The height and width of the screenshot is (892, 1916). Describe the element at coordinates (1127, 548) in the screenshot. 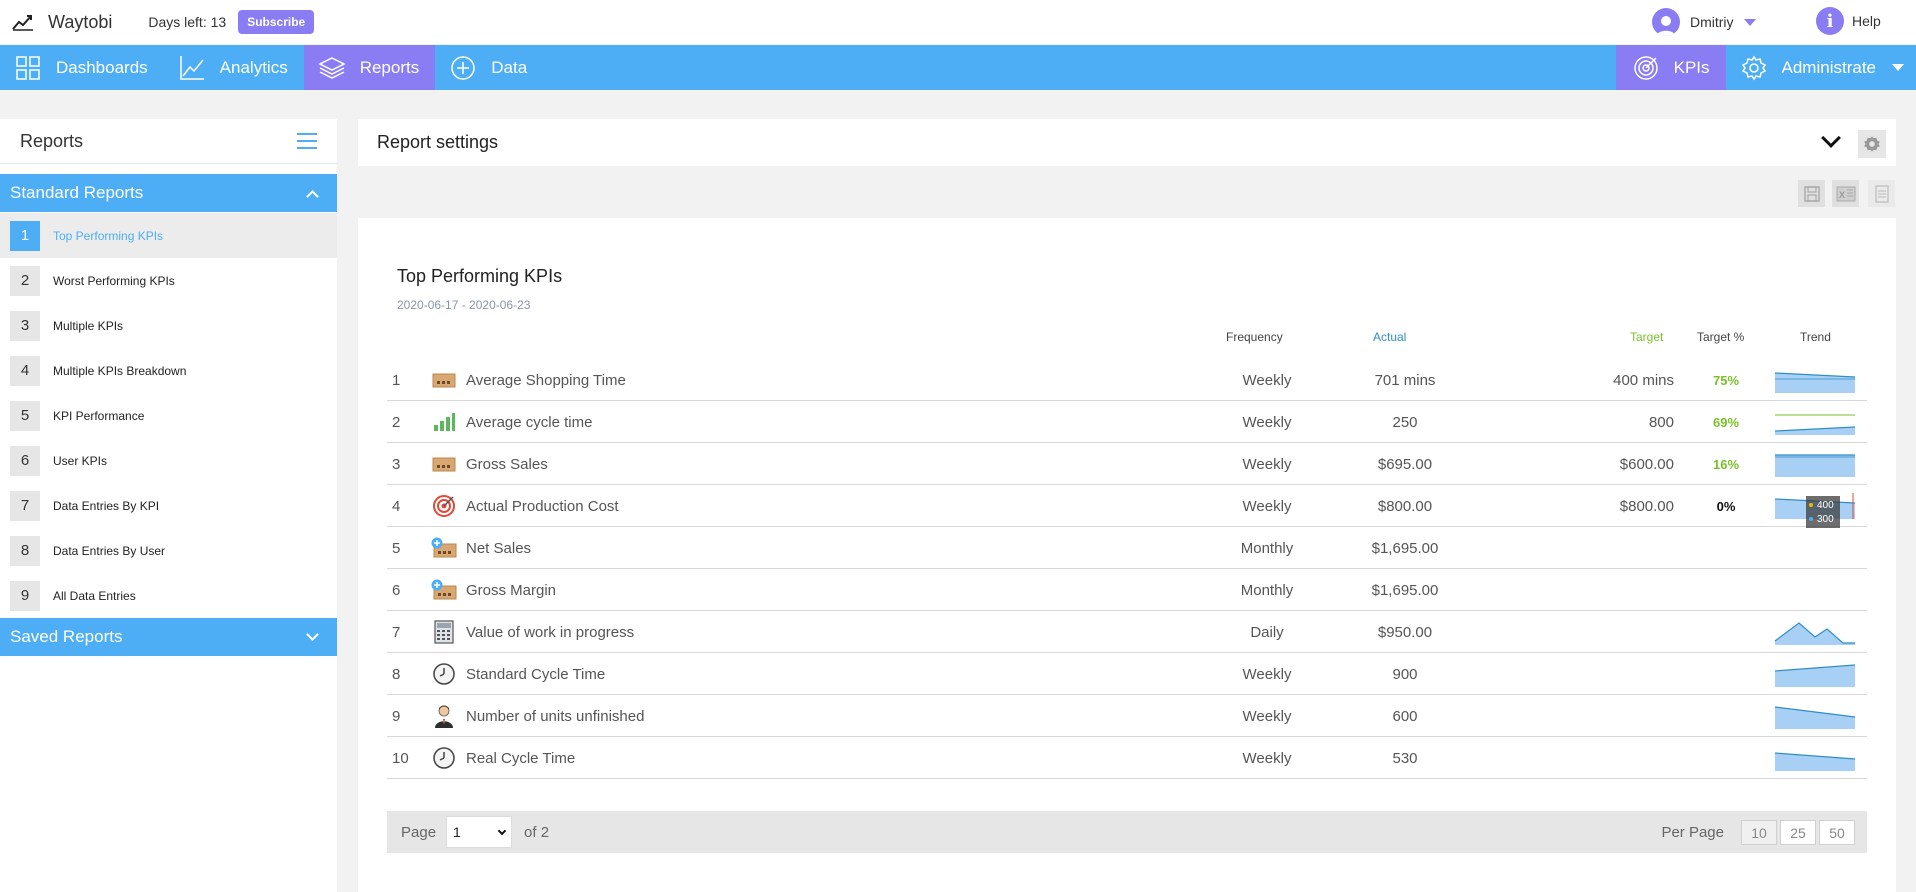

I see `table-row: 5 Net Sales Monthly $1,695.00` at that location.